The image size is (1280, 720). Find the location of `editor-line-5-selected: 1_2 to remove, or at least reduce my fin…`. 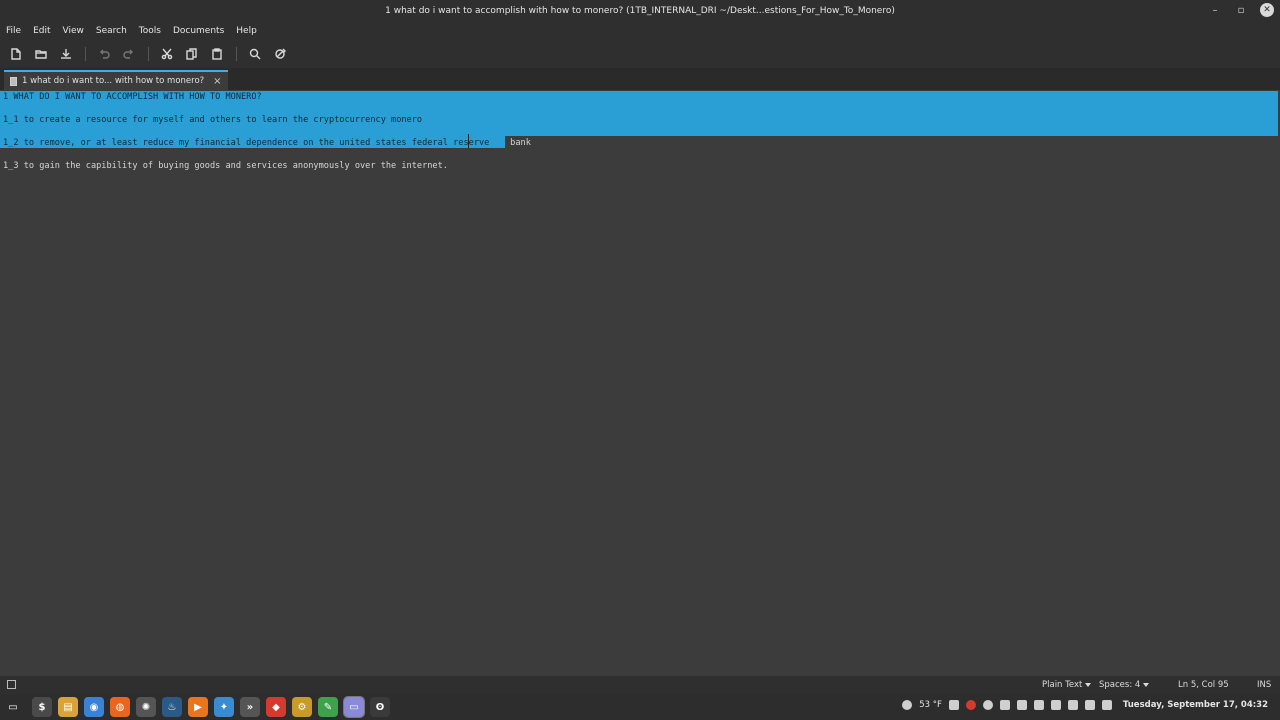

editor-line-5-selected: 1_2 to remove, or at least reduce my fin… is located at coordinates (246, 143).